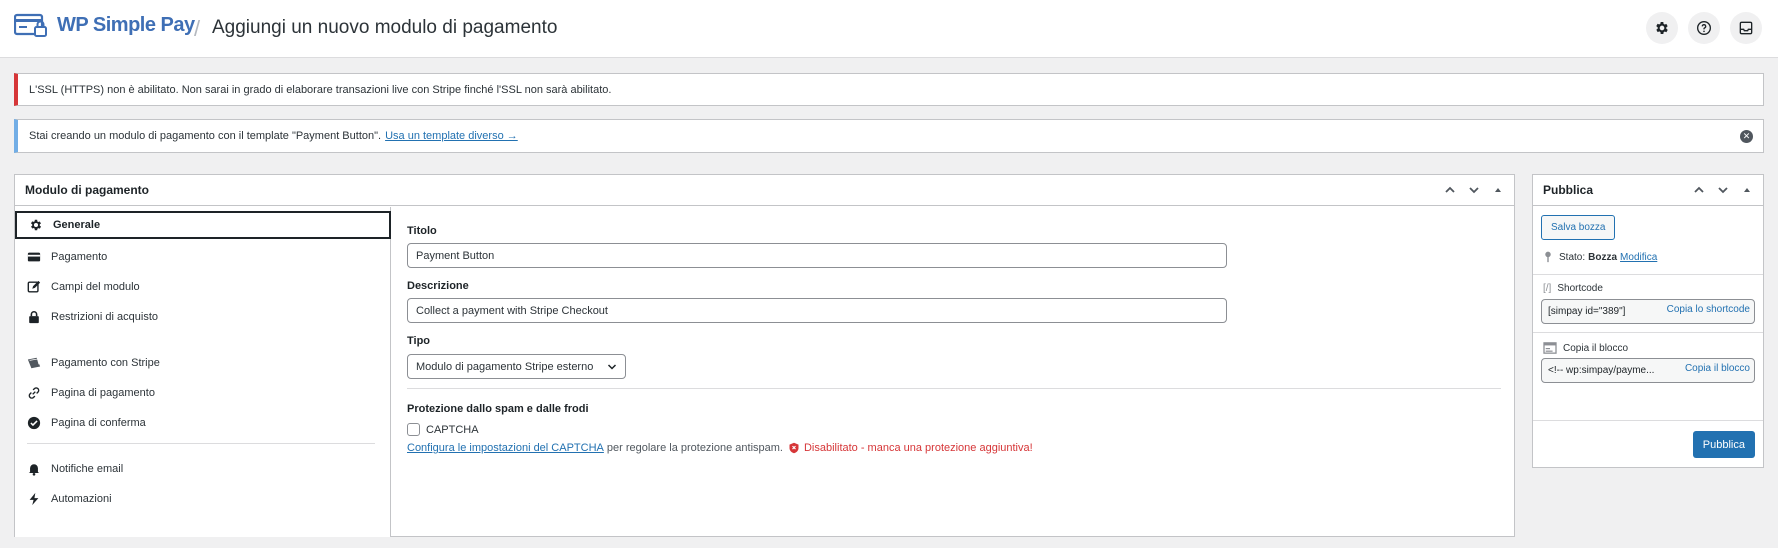 The width and height of the screenshot is (1778, 548). I want to click on tab-label: Restrizioni di acquisto, so click(104, 317).